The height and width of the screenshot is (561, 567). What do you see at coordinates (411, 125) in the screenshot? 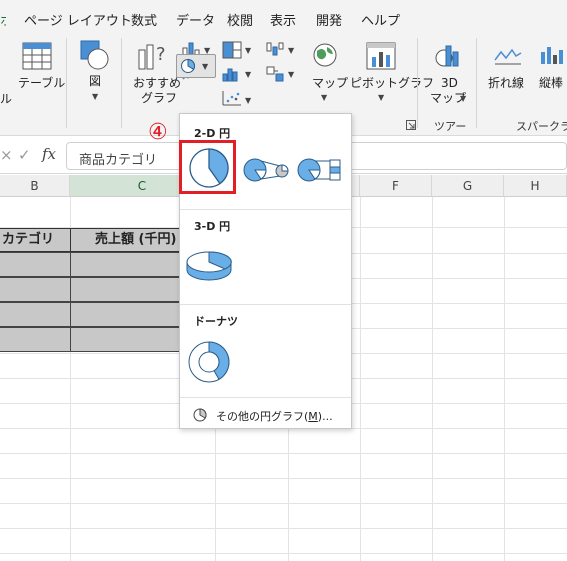
I see `dialog-launcher-icon` at bounding box center [411, 125].